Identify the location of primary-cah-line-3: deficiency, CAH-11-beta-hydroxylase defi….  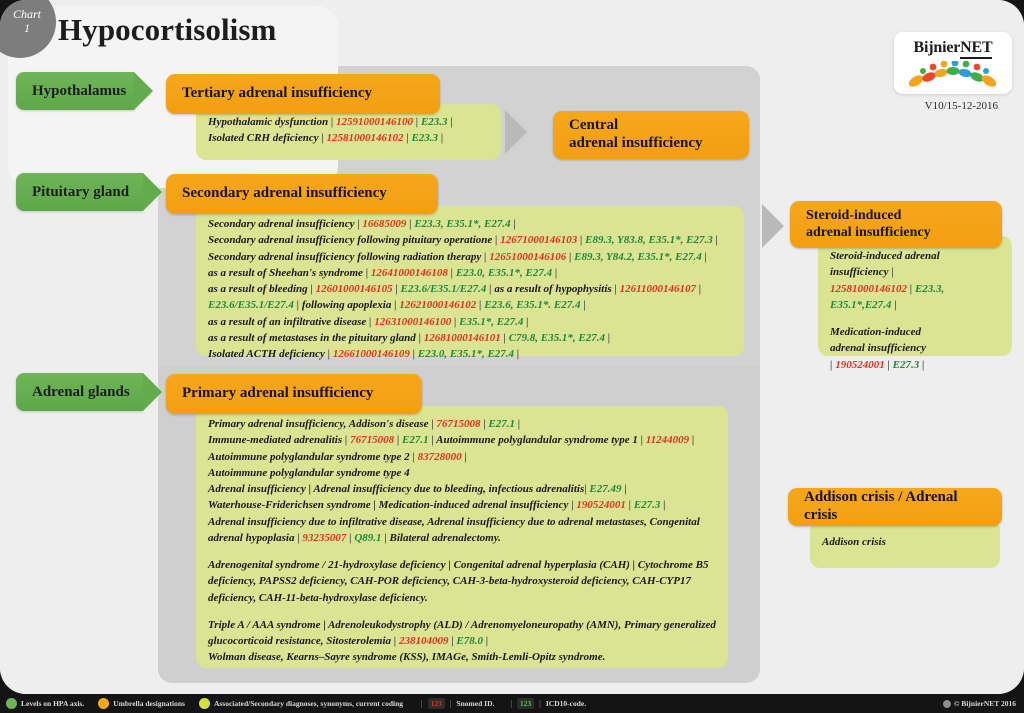
(318, 597).